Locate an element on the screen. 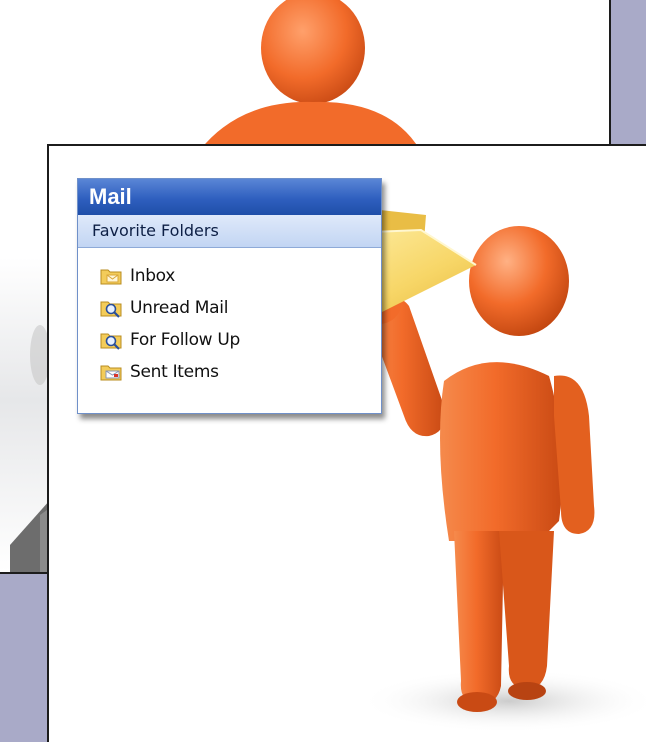 This screenshot has width=646, height=742. sent-items-folder-icon is located at coordinates (111, 372).